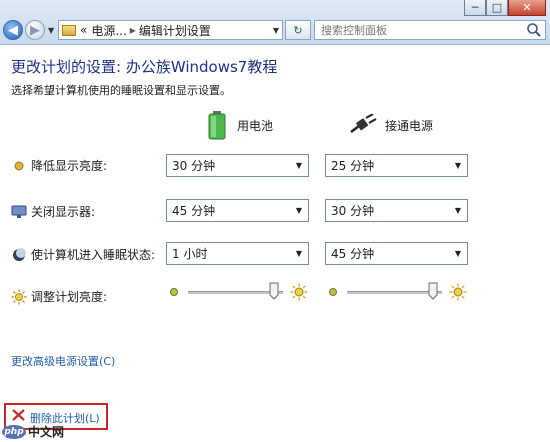  I want to click on dim-display-setting-label: 降低显示亮度:, so click(59, 165).